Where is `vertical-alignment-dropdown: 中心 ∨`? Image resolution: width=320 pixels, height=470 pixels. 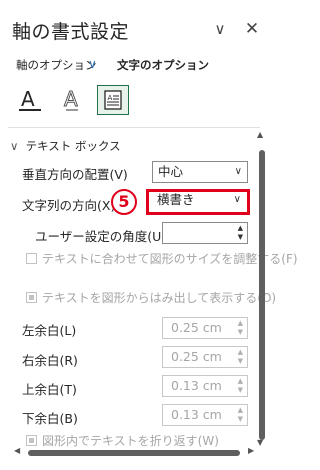 vertical-alignment-dropdown: 中心 ∨ is located at coordinates (200, 172).